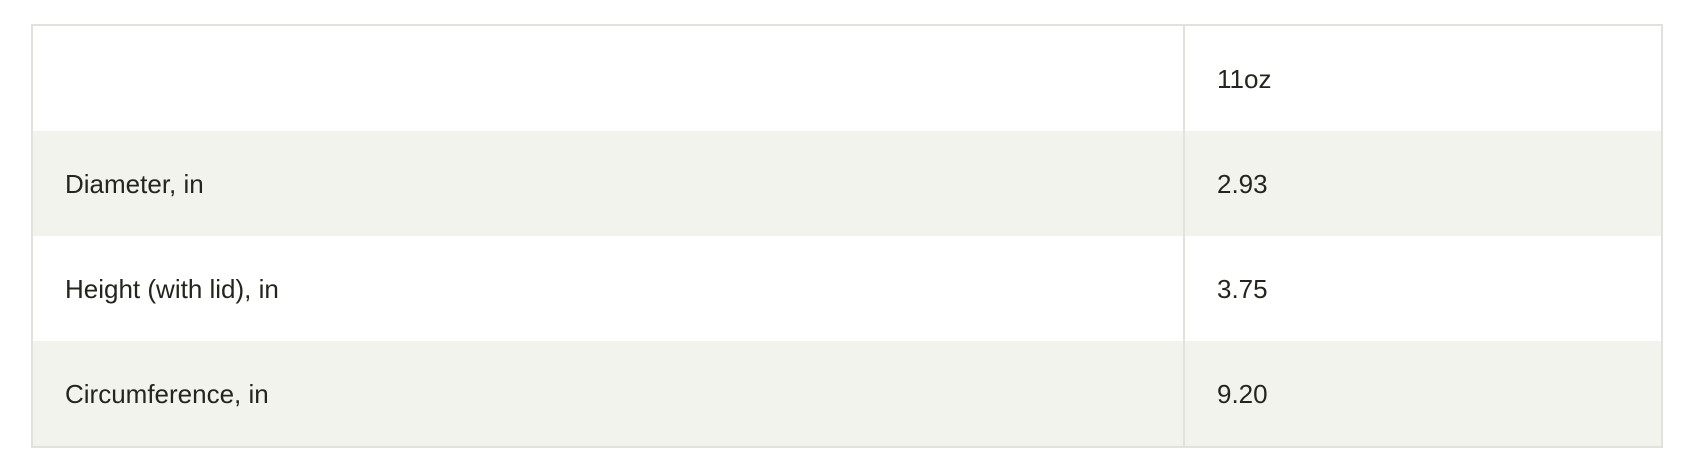  Describe the element at coordinates (1422, 288) in the screenshot. I see `row-value-height: 3.75` at that location.